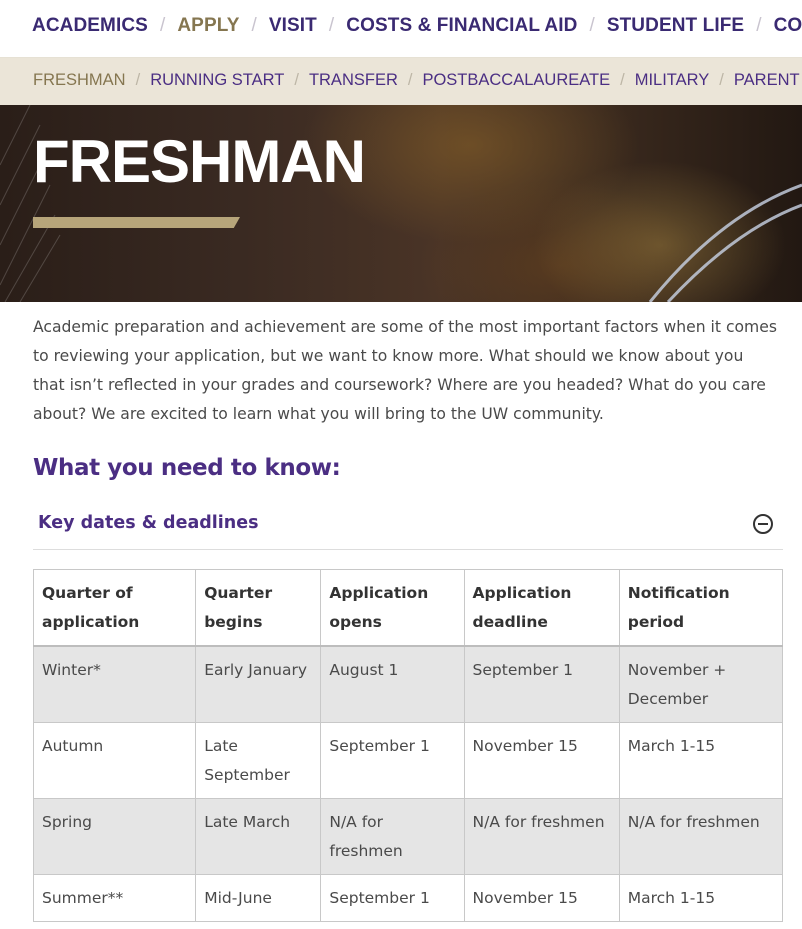  What do you see at coordinates (675, 25) in the screenshot?
I see `top-nav-item-student-life: STUDENT LIFE` at bounding box center [675, 25].